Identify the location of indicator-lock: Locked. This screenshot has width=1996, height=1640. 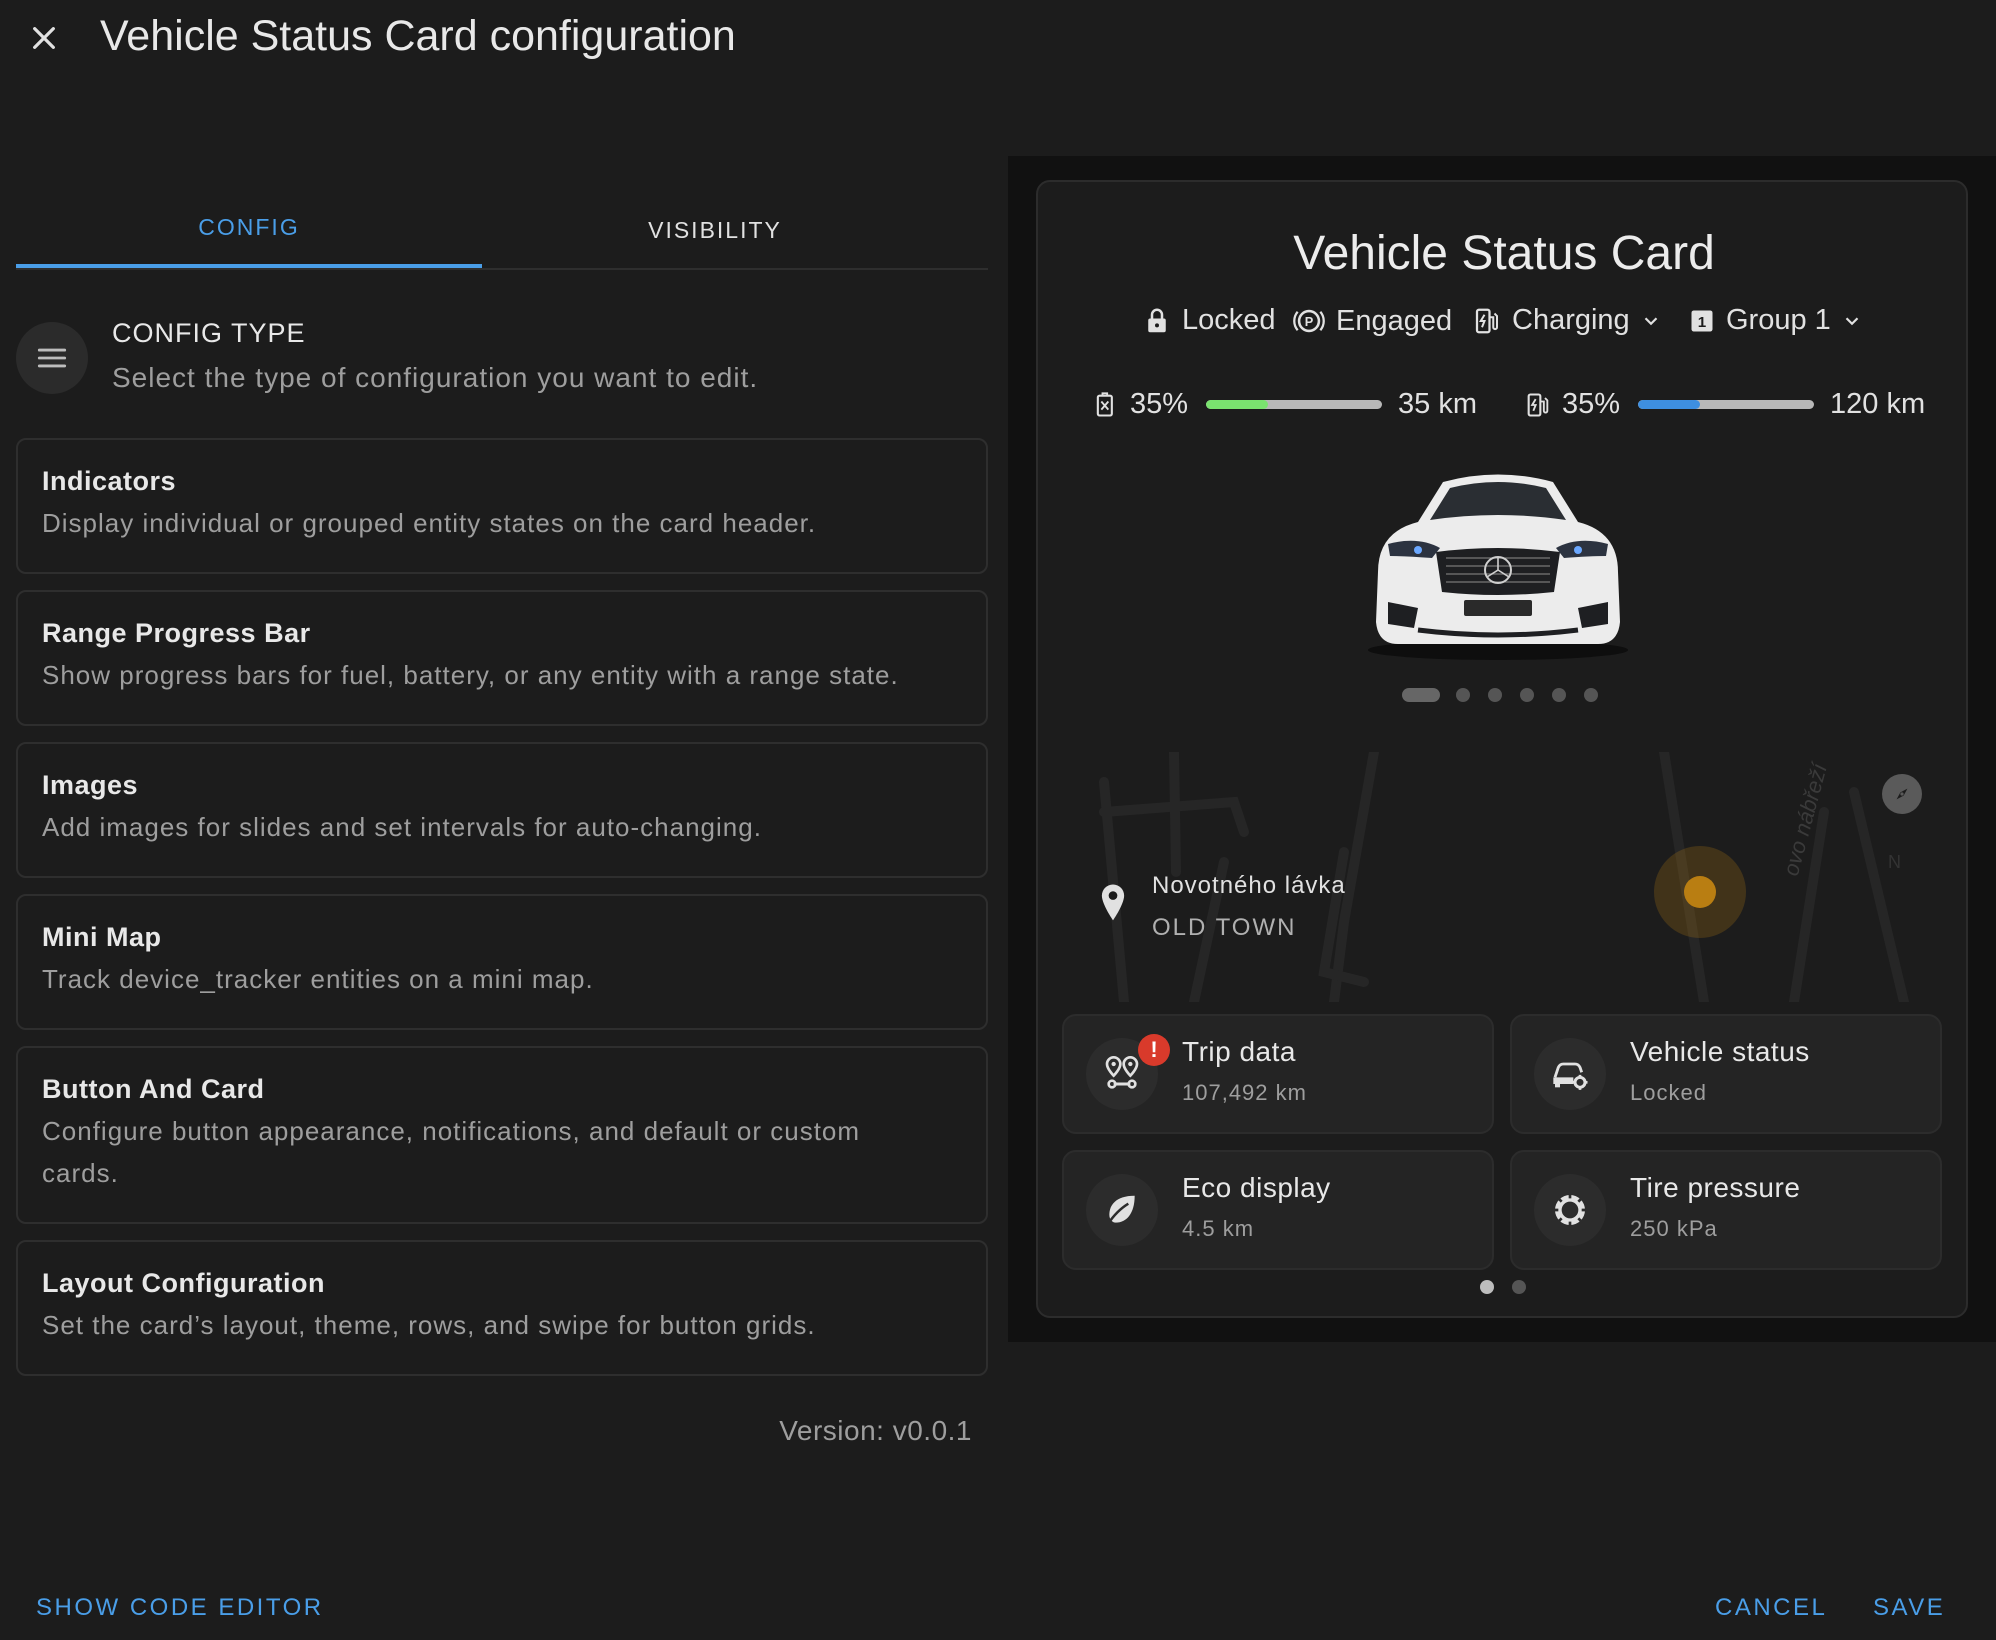
(1209, 320).